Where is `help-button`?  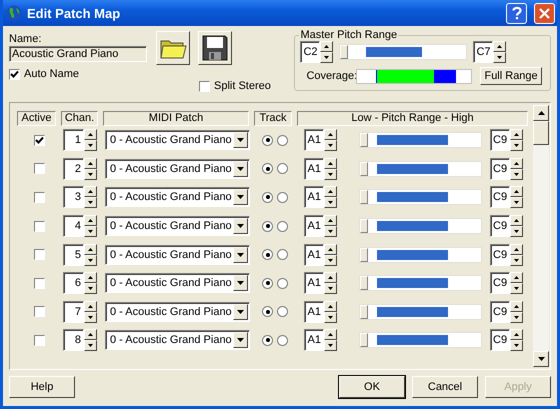 help-button is located at coordinates (516, 13).